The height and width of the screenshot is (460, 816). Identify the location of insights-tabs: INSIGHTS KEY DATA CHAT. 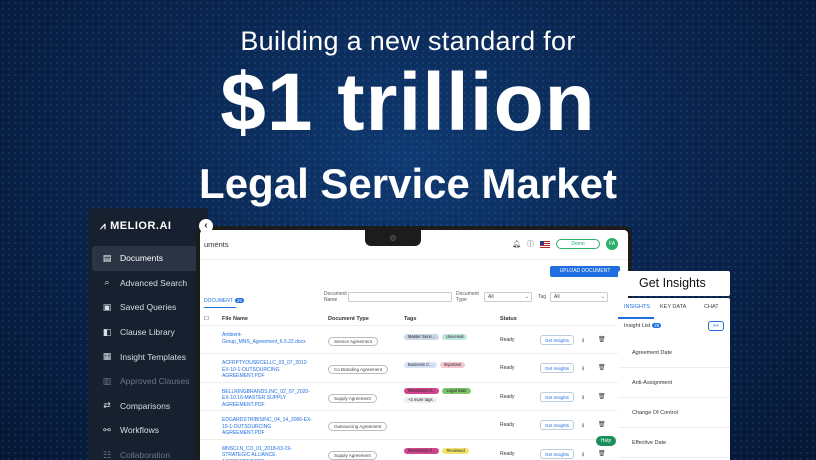
(674, 310).